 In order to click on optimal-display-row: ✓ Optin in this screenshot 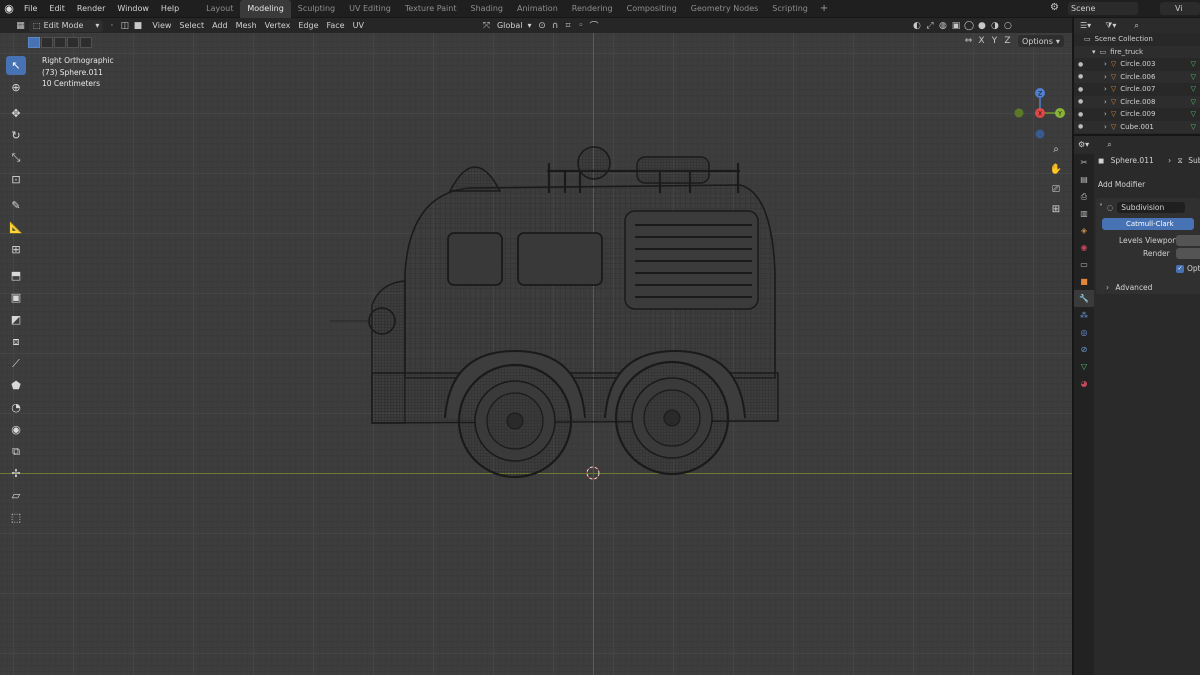, I will do `click(1188, 268)`.